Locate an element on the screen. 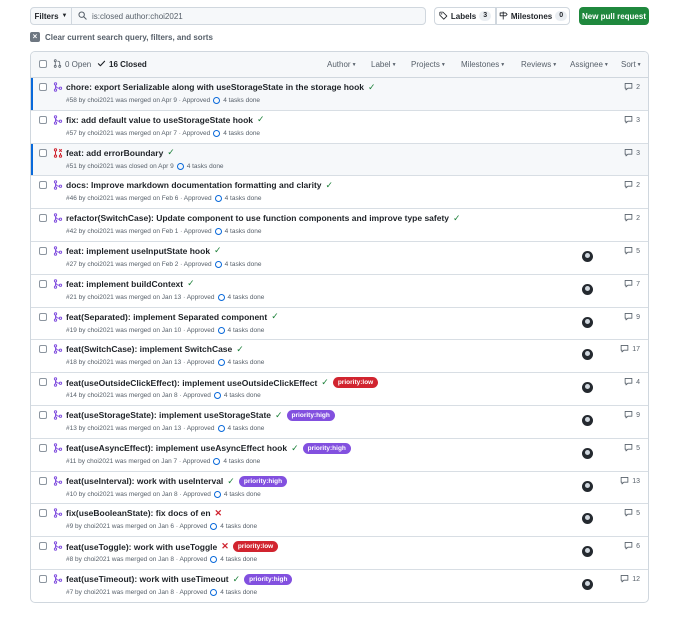  filter-reviews-dropdown: Reviews ▼ is located at coordinates (539, 64).